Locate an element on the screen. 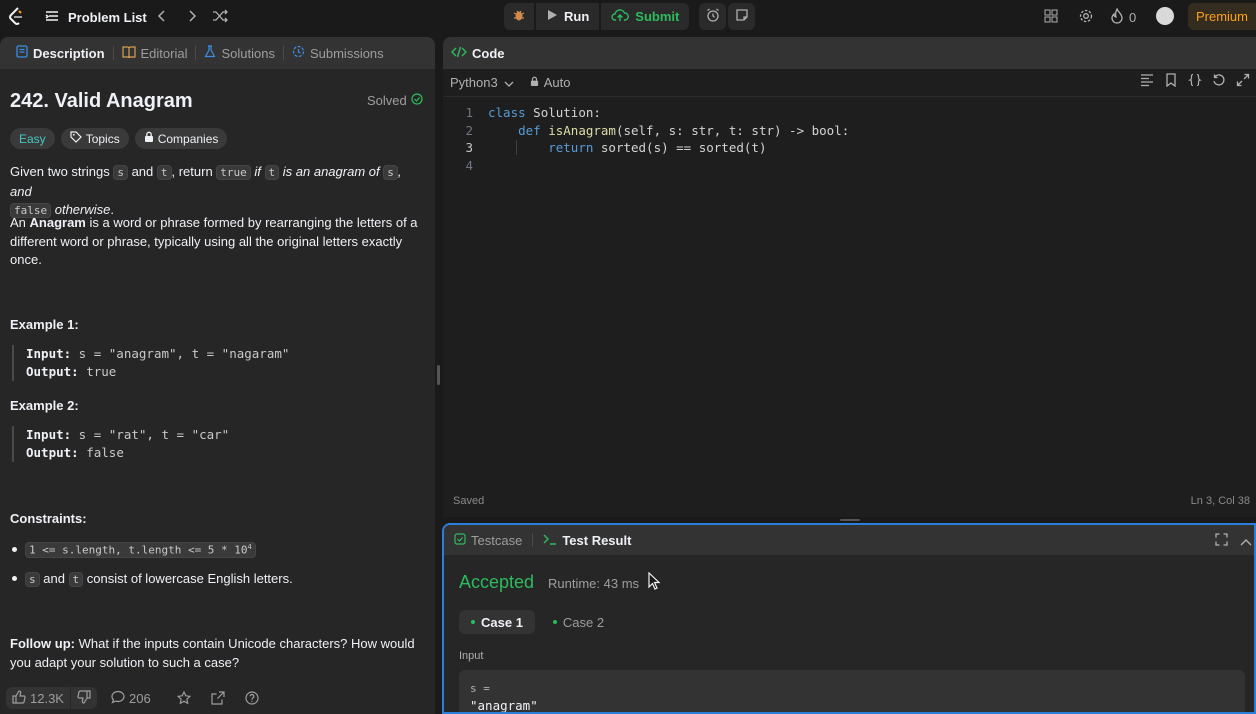 Image resolution: width=1256 pixels, height=714 pixels. code-token: def is located at coordinates (529, 130).